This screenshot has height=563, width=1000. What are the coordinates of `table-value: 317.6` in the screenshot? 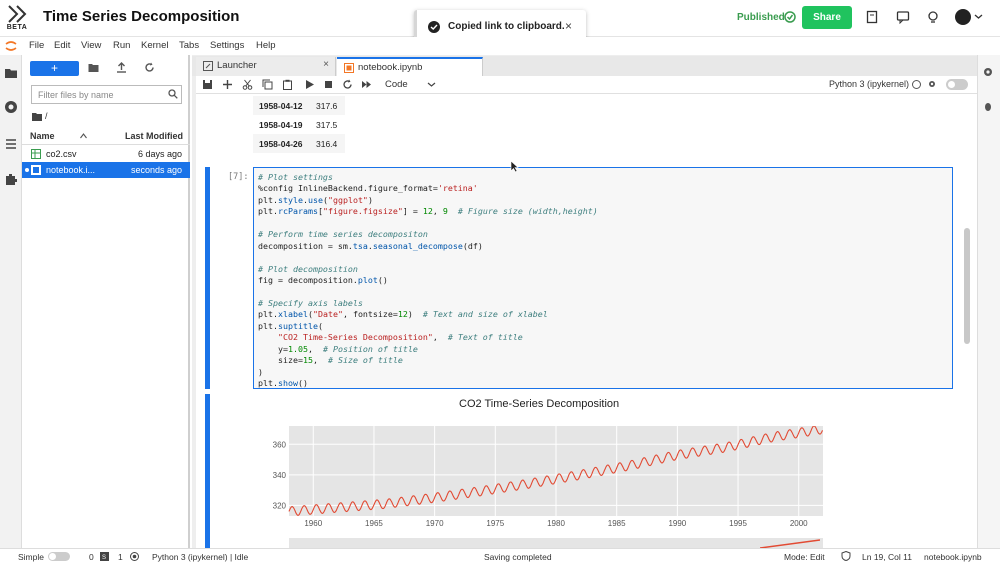 It's located at (327, 106).